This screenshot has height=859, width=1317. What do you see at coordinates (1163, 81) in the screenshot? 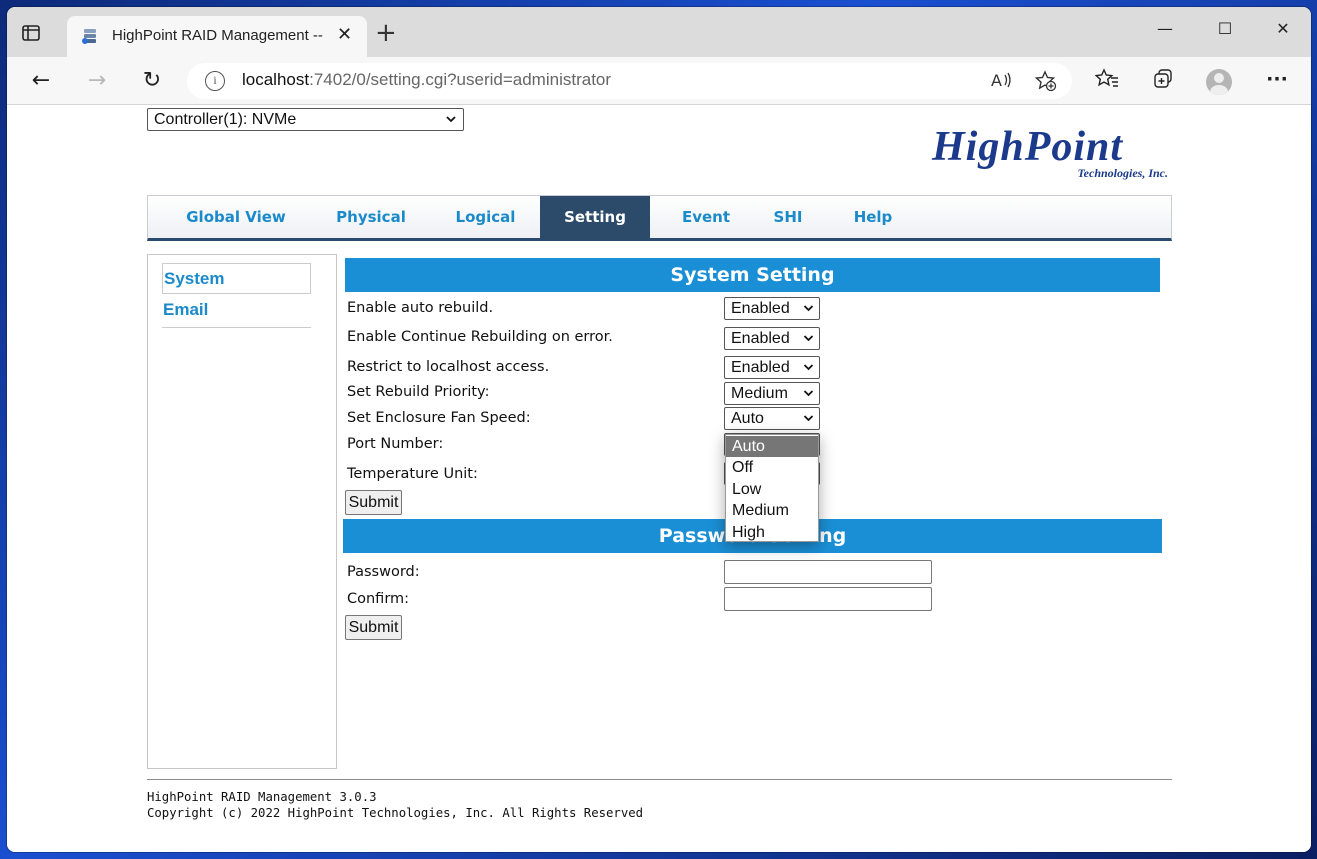
I see `collections-icon` at bounding box center [1163, 81].